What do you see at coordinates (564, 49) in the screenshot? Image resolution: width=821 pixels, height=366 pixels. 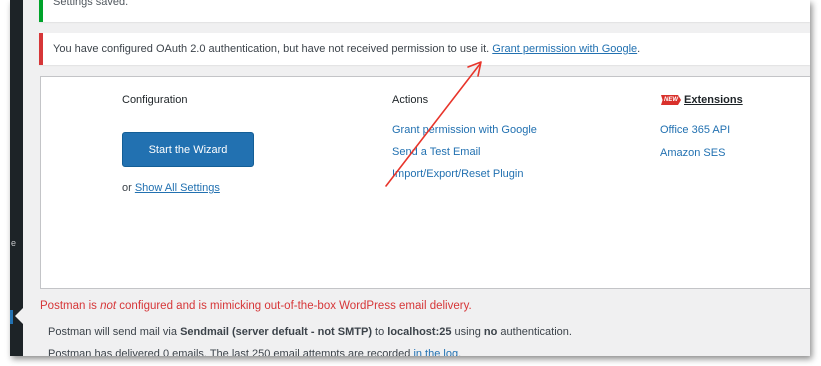 I see `grant-permission-notice-link: Grant permission with Google` at bounding box center [564, 49].